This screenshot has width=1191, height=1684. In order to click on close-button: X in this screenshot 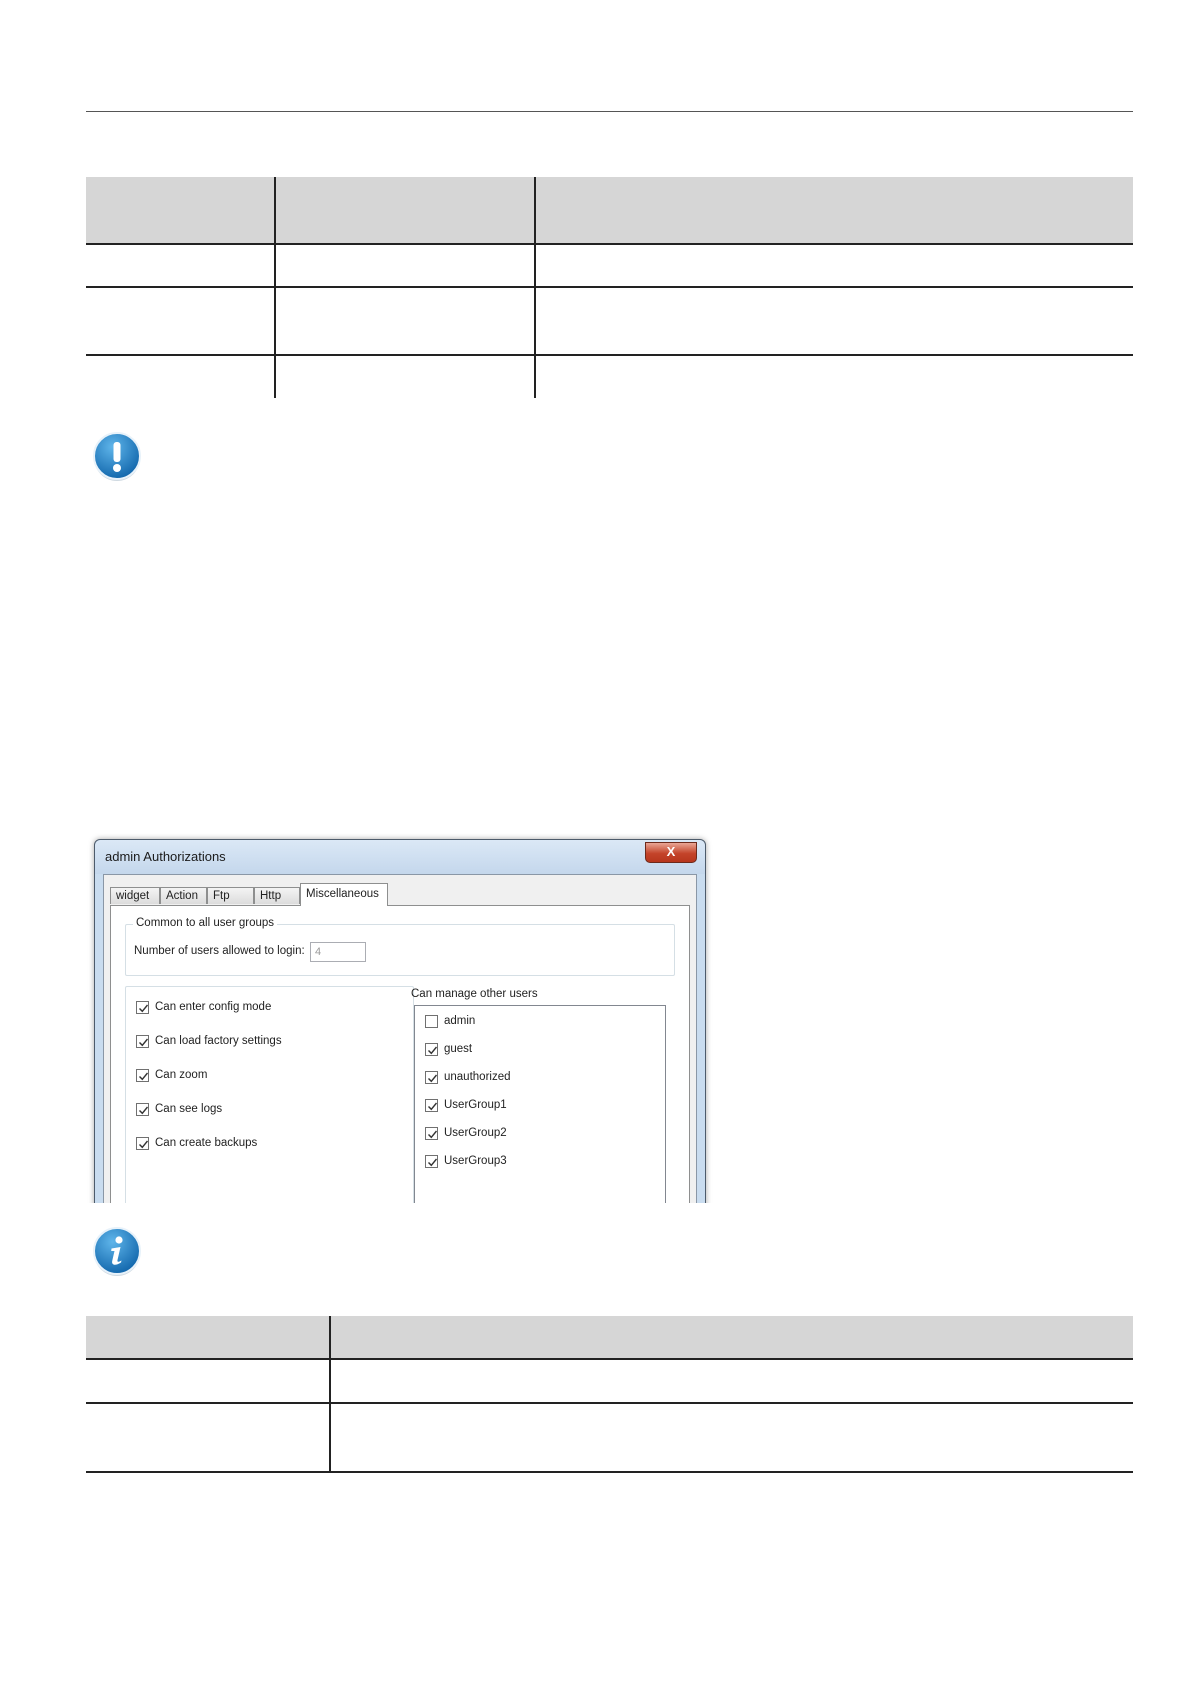, I will do `click(671, 852)`.